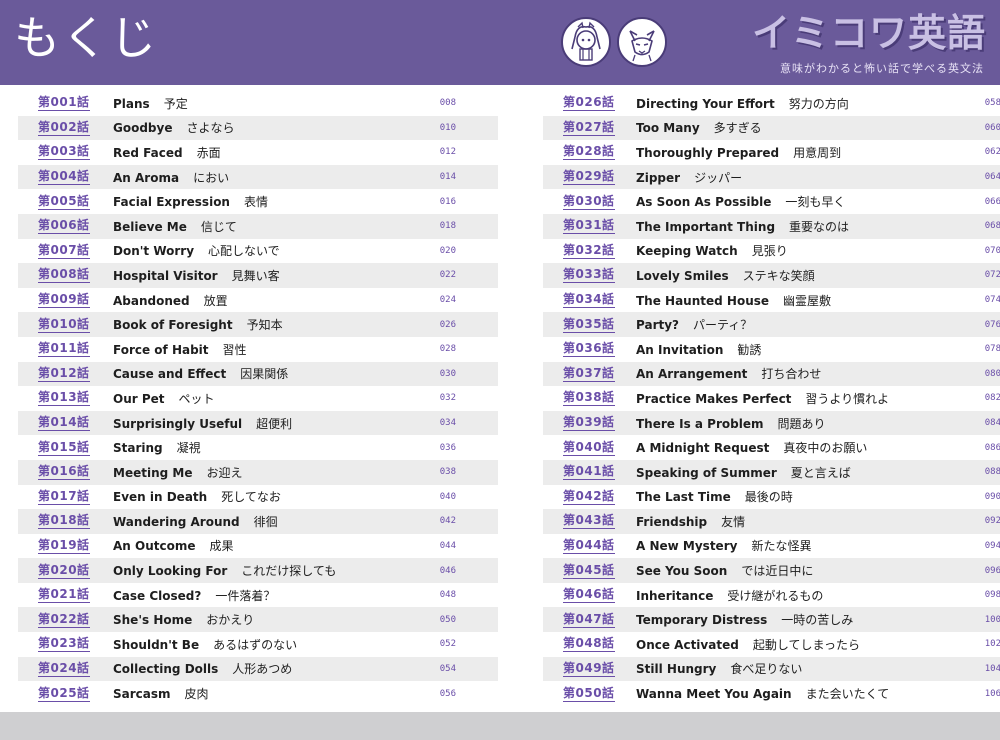 The height and width of the screenshot is (740, 1000). I want to click on page-number: 014, so click(447, 177).